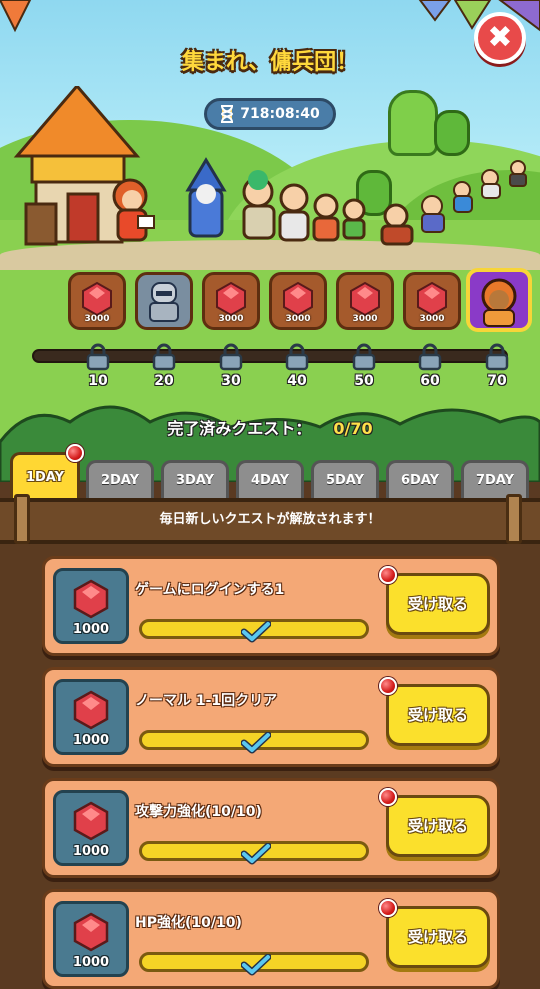  I want to click on reward-hero-knight, so click(164, 301).